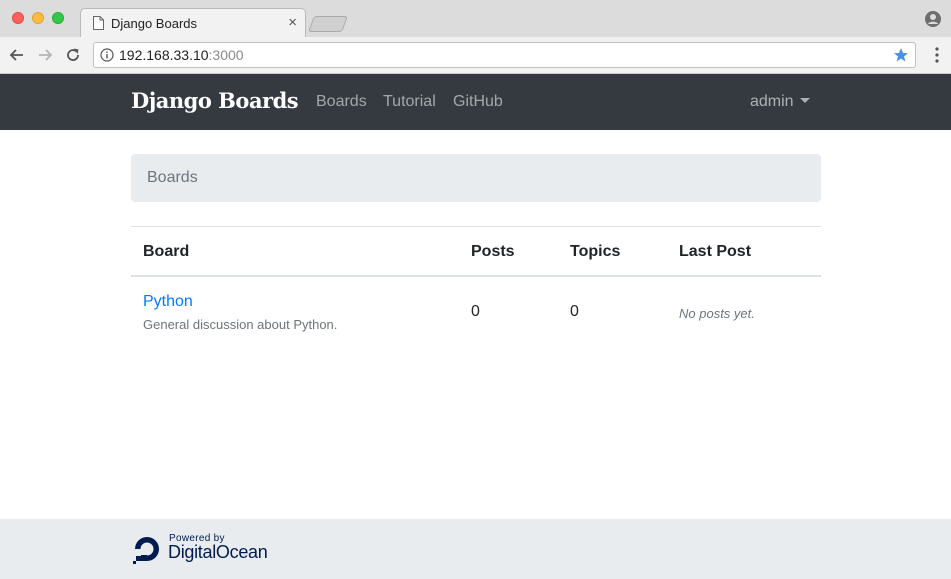  Describe the element at coordinates (475, 19) in the screenshot. I see `browser-tab-strip: Django Boards ×` at that location.